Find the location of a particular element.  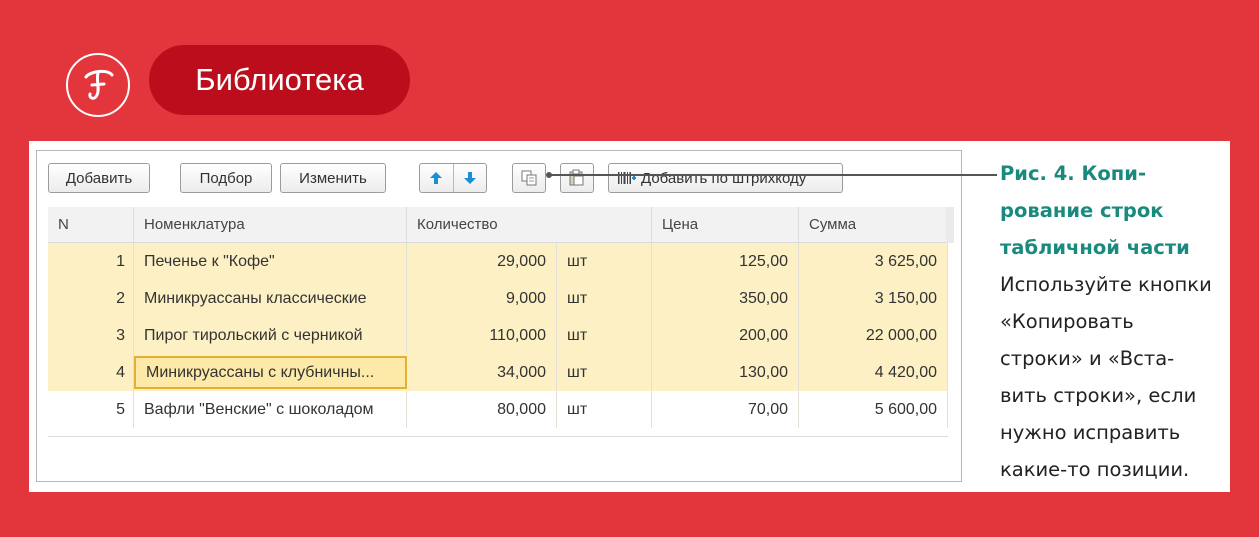

edit-button: Изменить is located at coordinates (333, 178).